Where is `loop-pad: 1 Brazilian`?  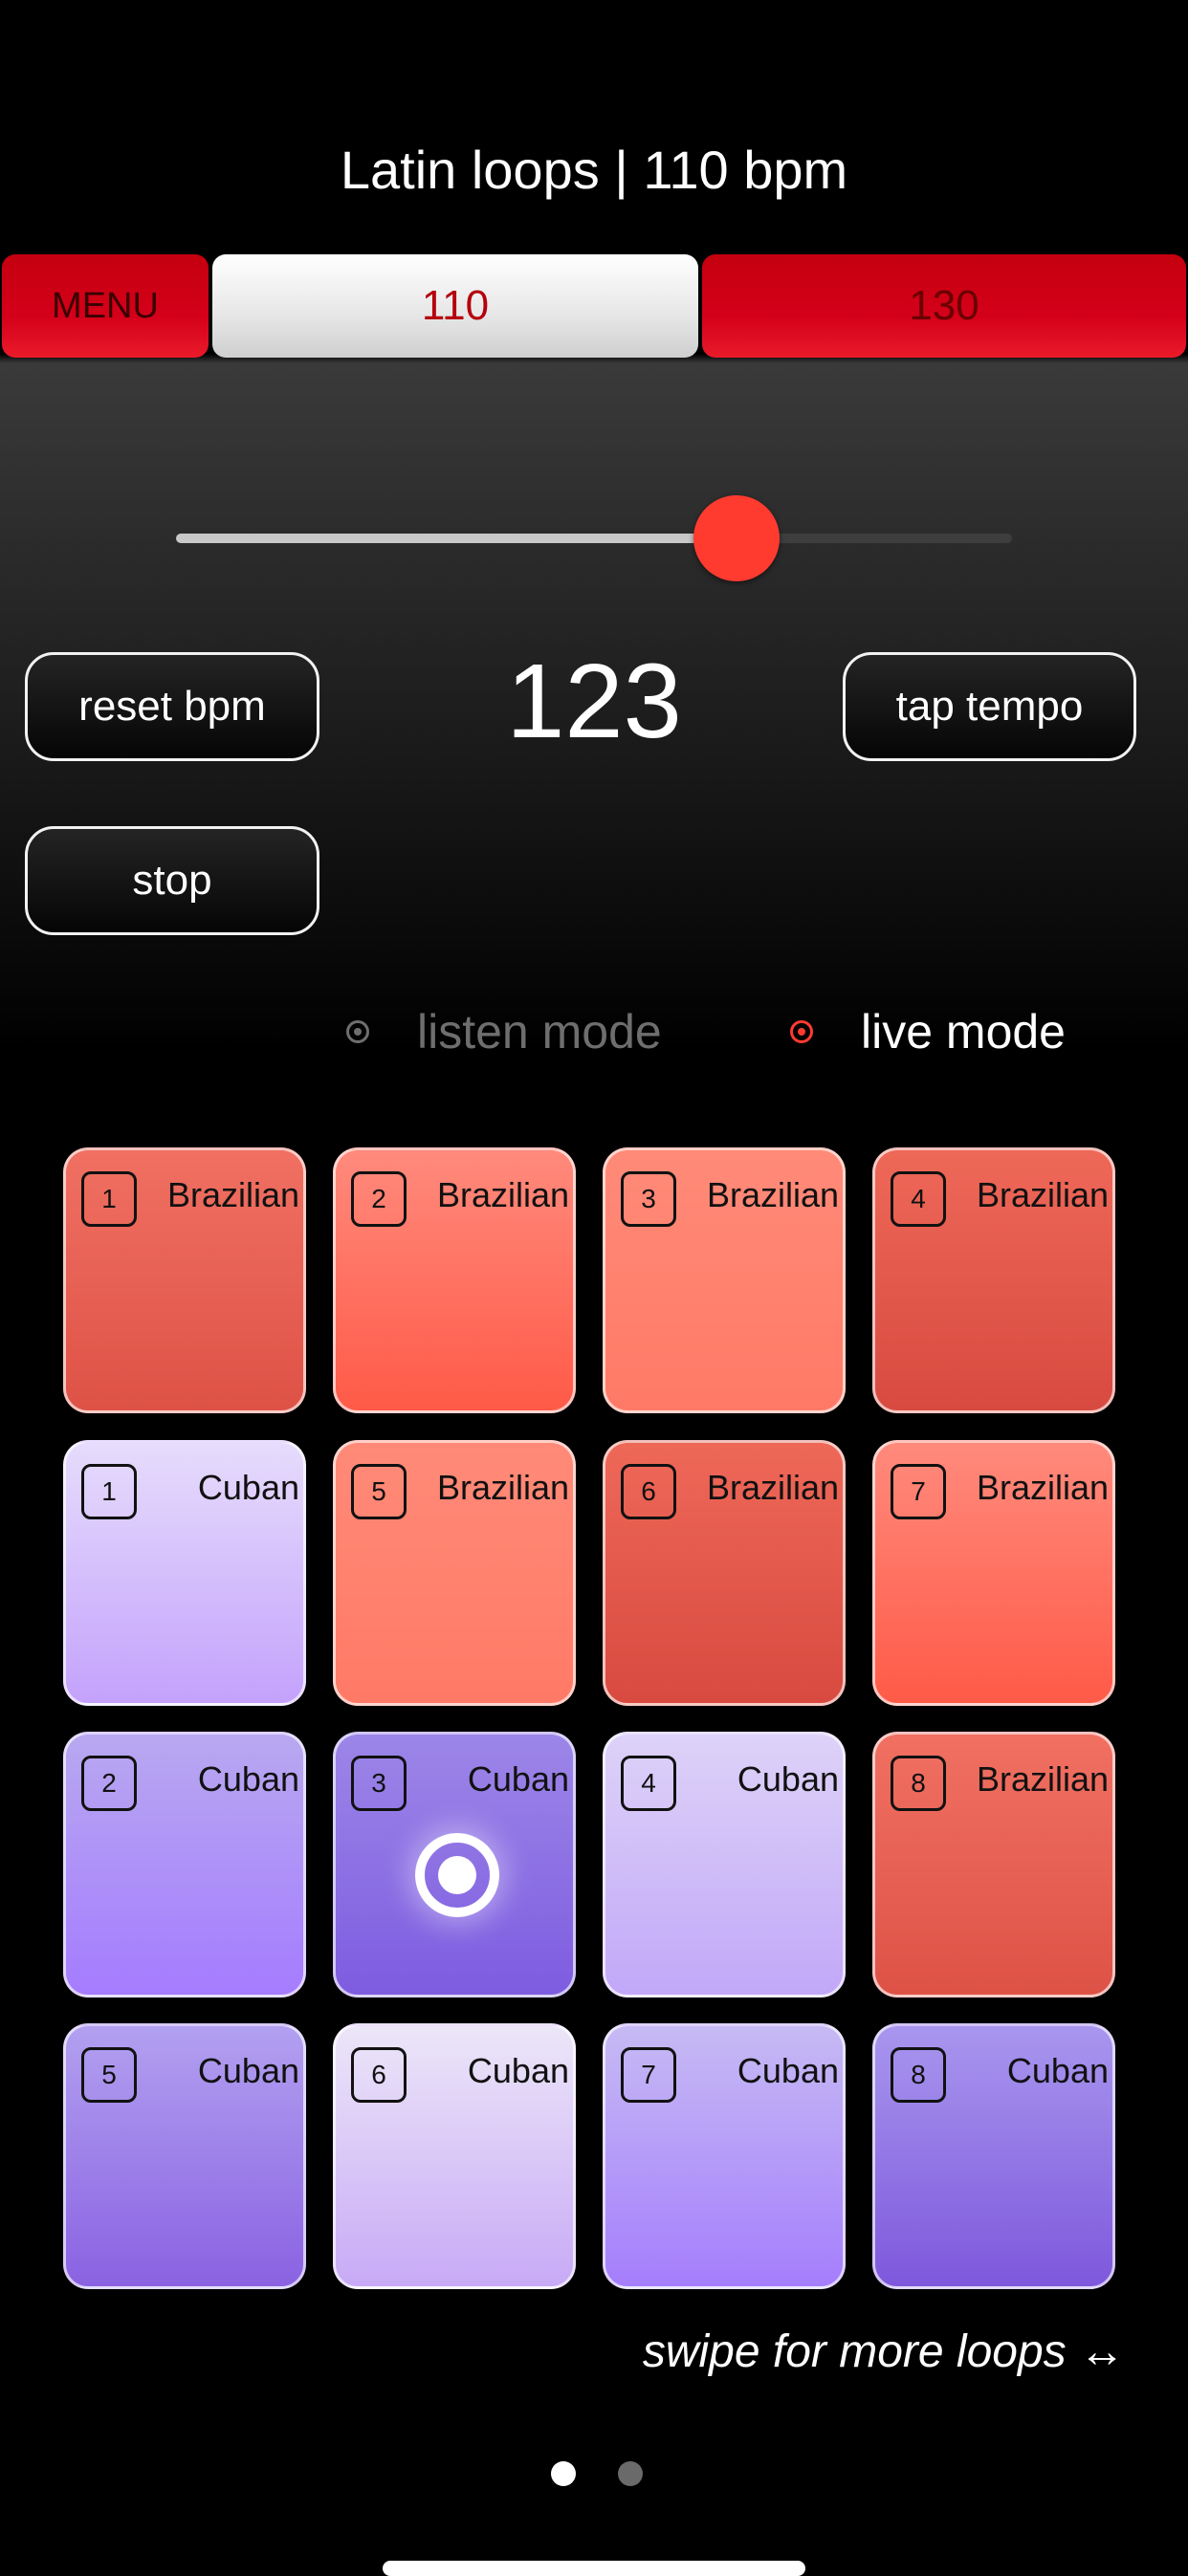 loop-pad: 1 Brazilian is located at coordinates (184, 1280).